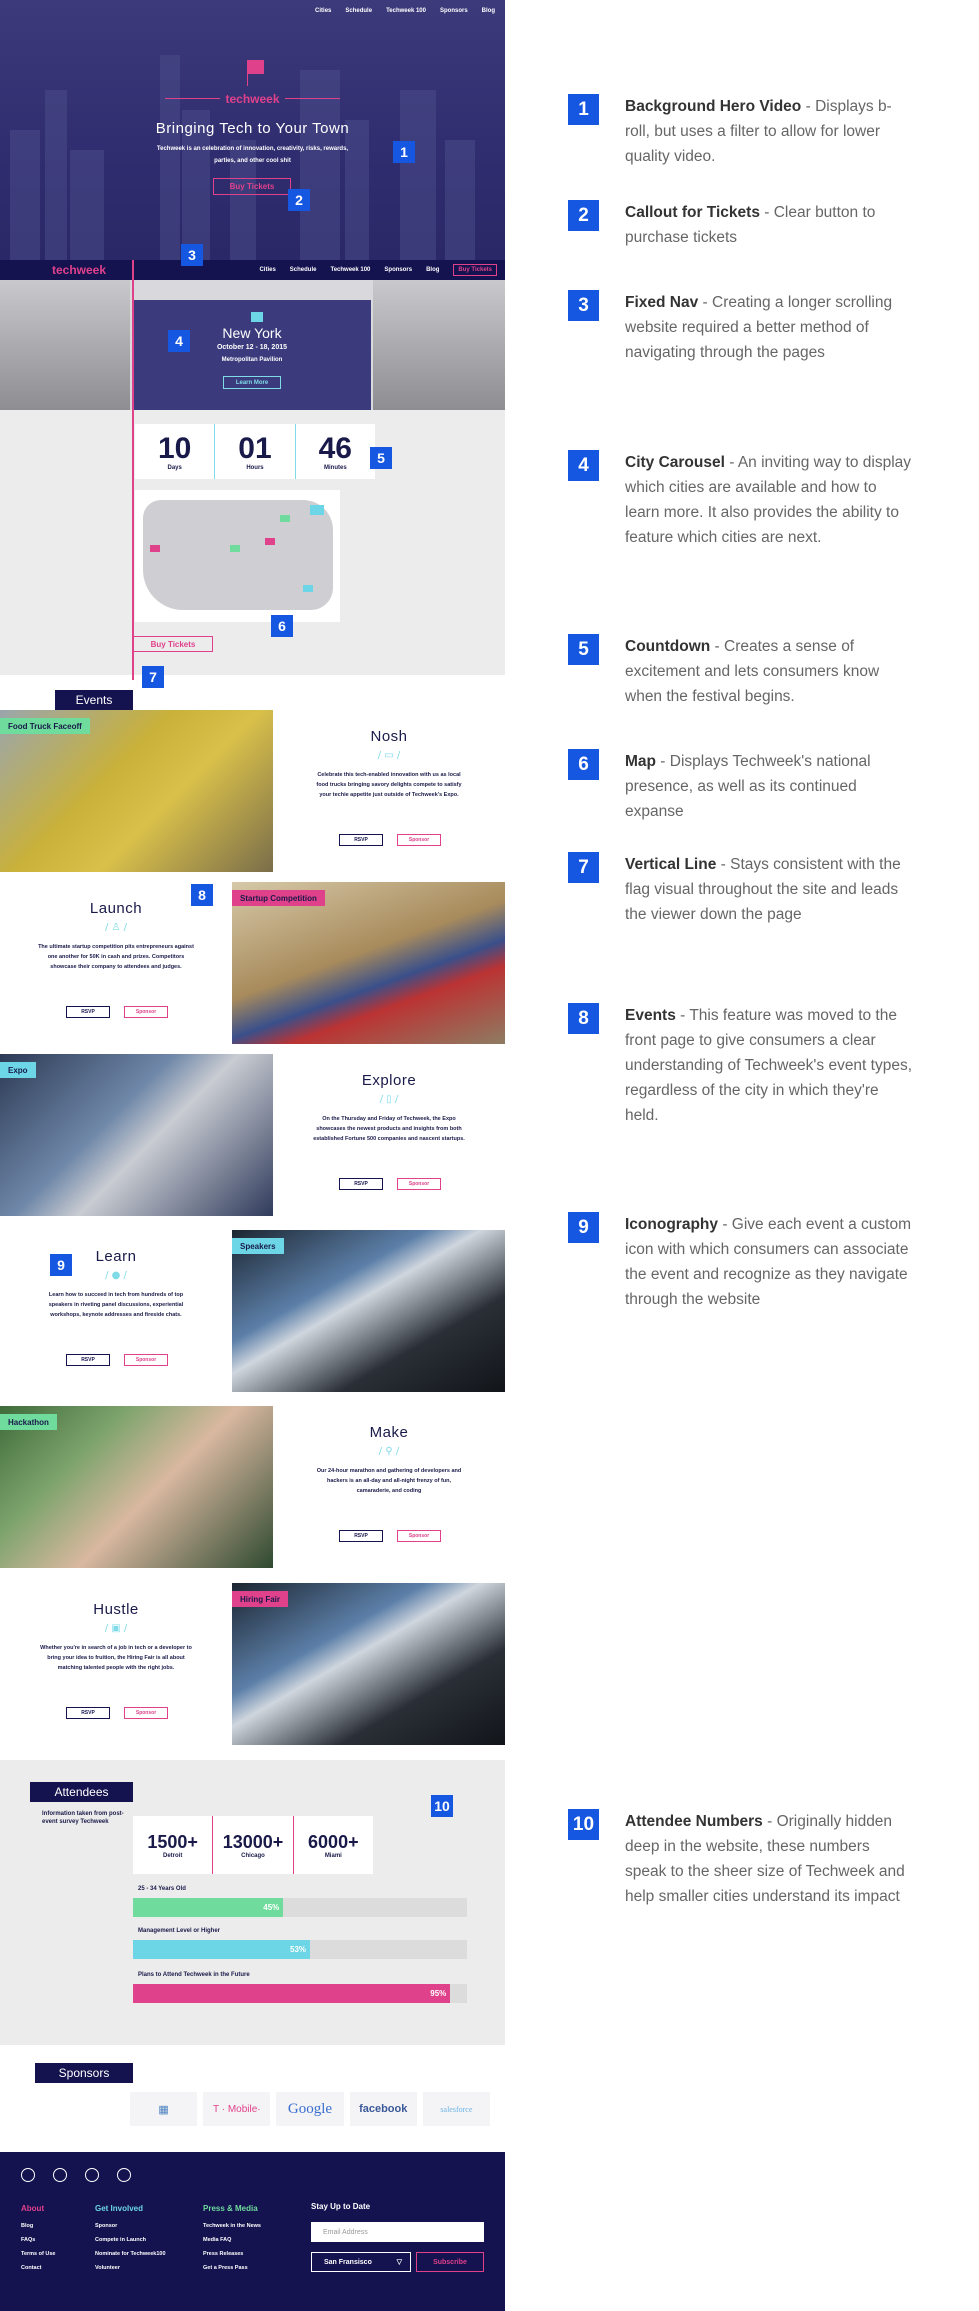 Image resolution: width=979 pixels, height=2311 pixels. What do you see at coordinates (335, 448) in the screenshot?
I see `countdown-minutes: 46` at bounding box center [335, 448].